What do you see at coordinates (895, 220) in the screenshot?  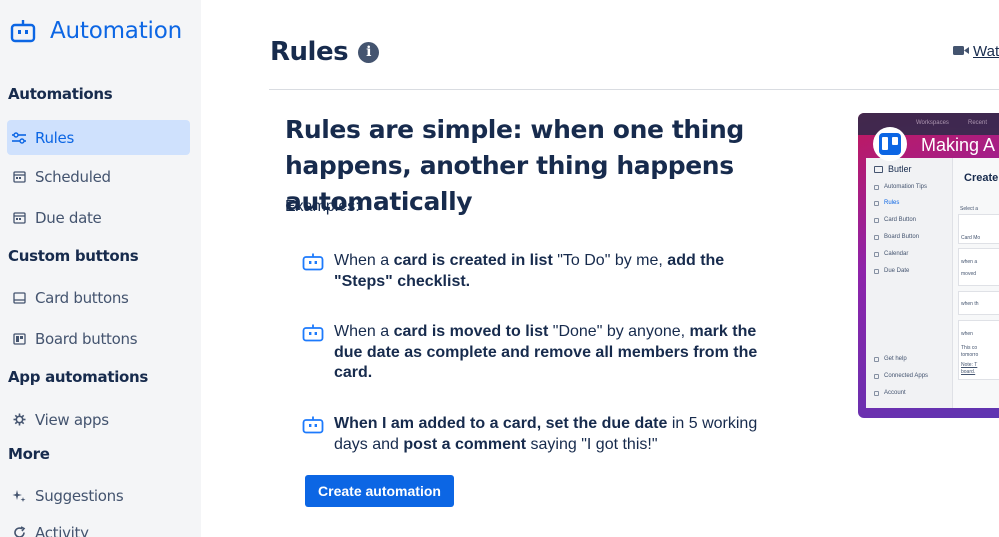 I see `thumbnail-panel-item: Card Button` at bounding box center [895, 220].